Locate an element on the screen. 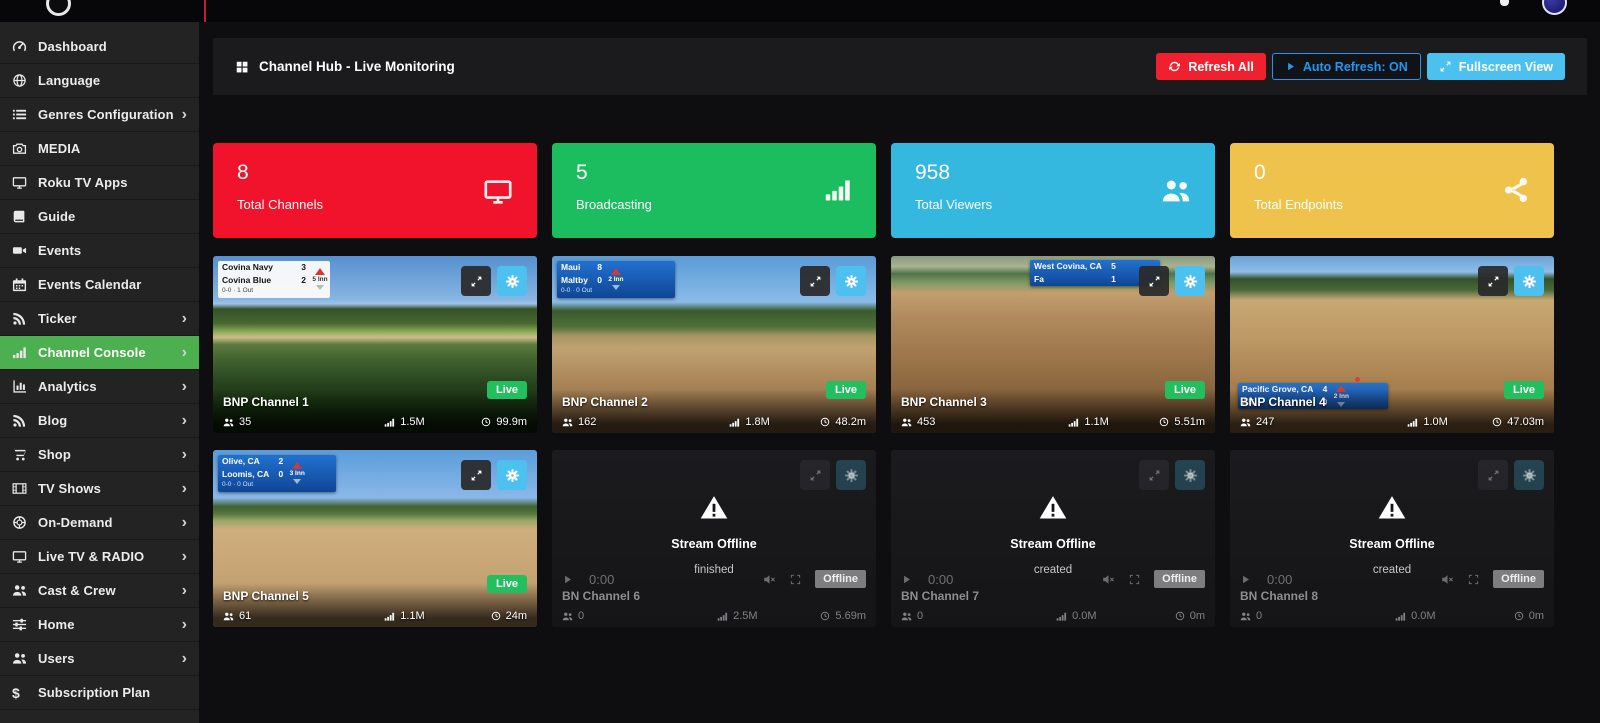  bitrate-value: 1.8M is located at coordinates (757, 422).